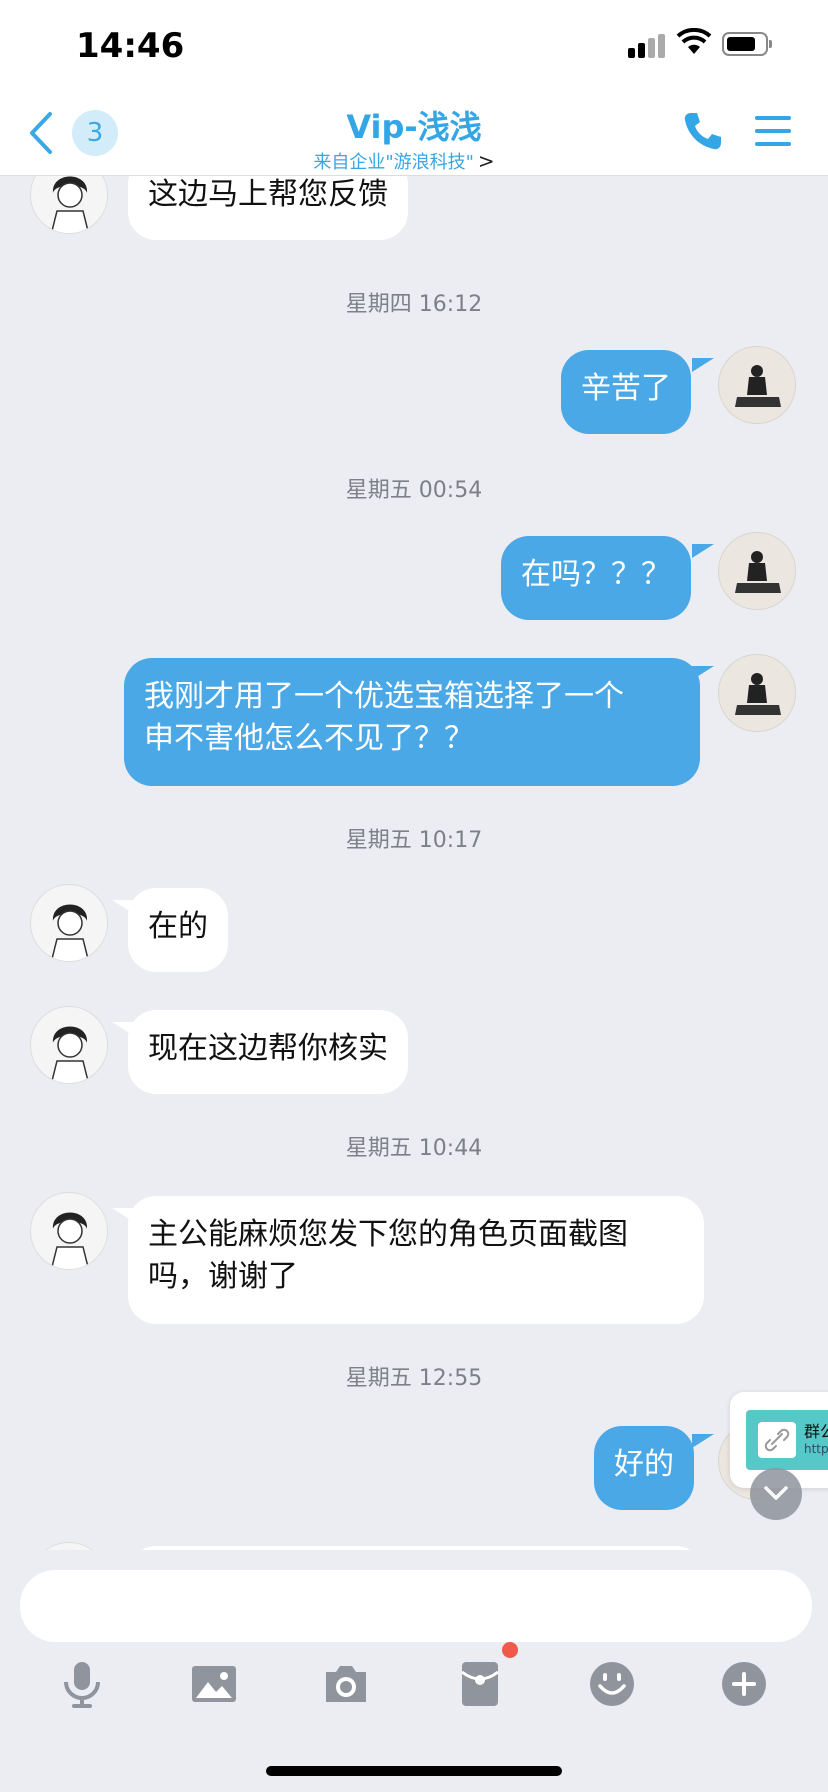 This screenshot has width=828, height=1792. I want to click on timestamp: 星期五 12:55, so click(414, 1378).